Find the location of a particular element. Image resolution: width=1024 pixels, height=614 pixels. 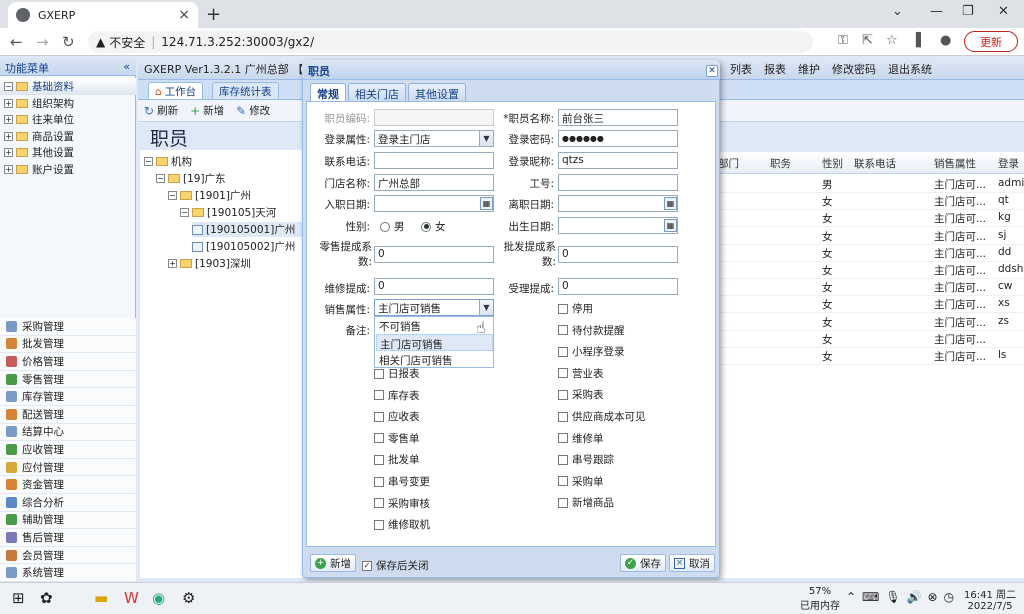

chrome-icon: ◉ is located at coordinates (158, 598).